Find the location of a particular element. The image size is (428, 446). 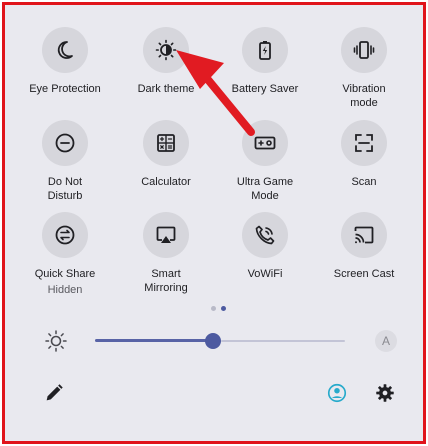

mirroring-icon is located at coordinates (166, 234).